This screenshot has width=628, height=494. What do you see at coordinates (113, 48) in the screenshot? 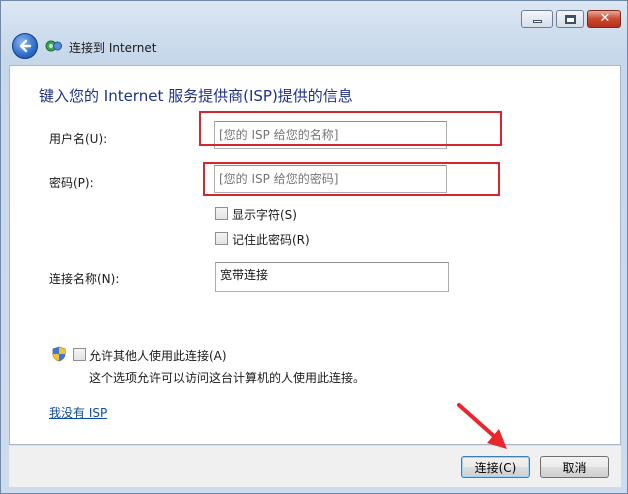
I see `nav-title: 连接到 Internet` at bounding box center [113, 48].